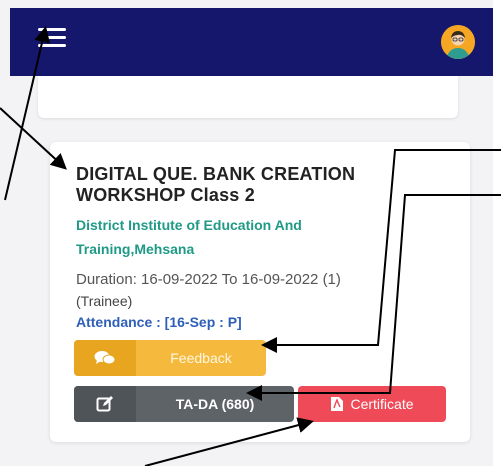 The width and height of the screenshot is (501, 466). What do you see at coordinates (248, 97) in the screenshot?
I see `previous-card` at bounding box center [248, 97].